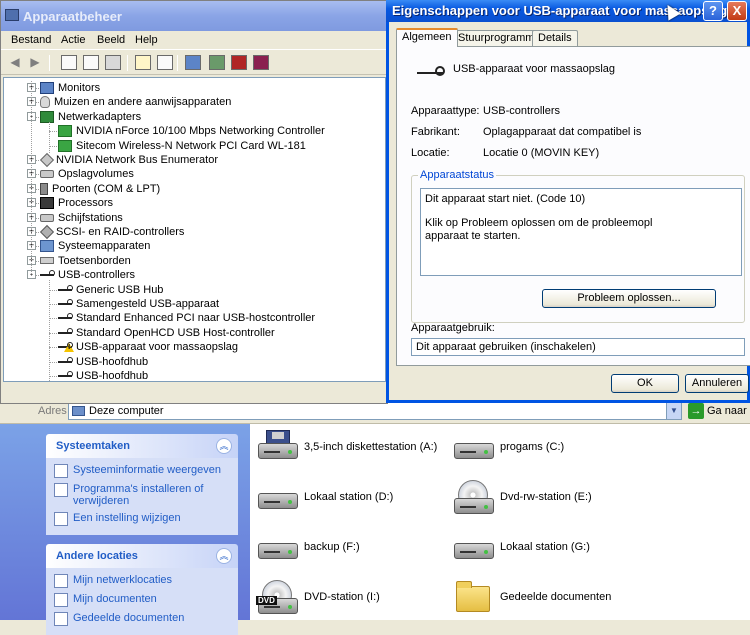 Image resolution: width=750 pixels, height=635 pixels. Describe the element at coordinates (522, 111) in the screenshot. I see `device-type-value: USB-controllers` at that location.